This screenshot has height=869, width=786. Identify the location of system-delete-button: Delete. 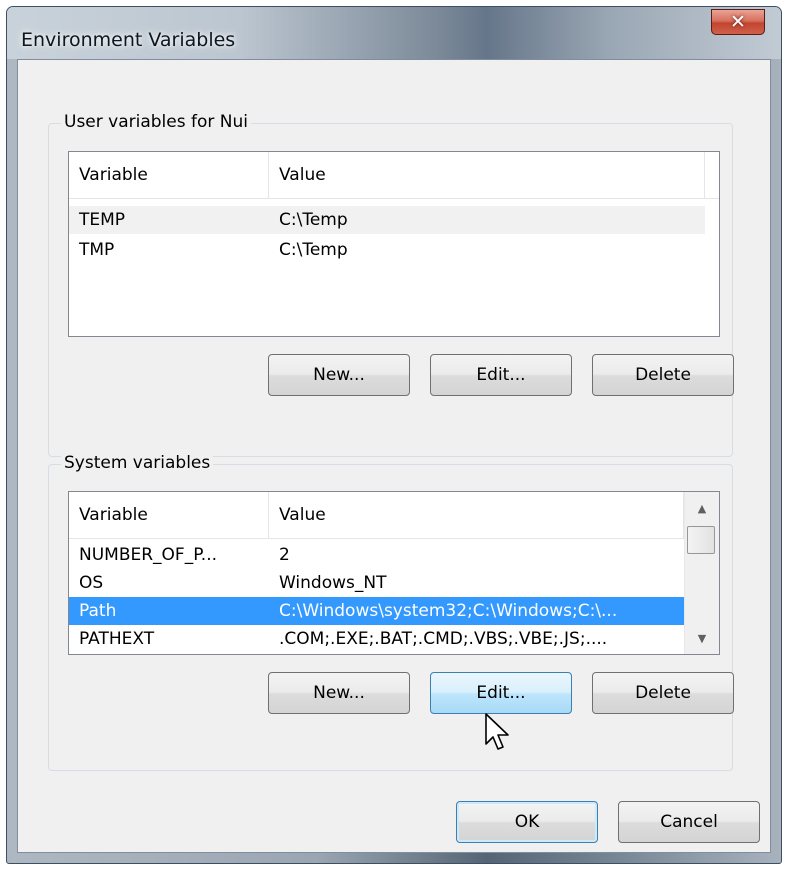
(663, 693).